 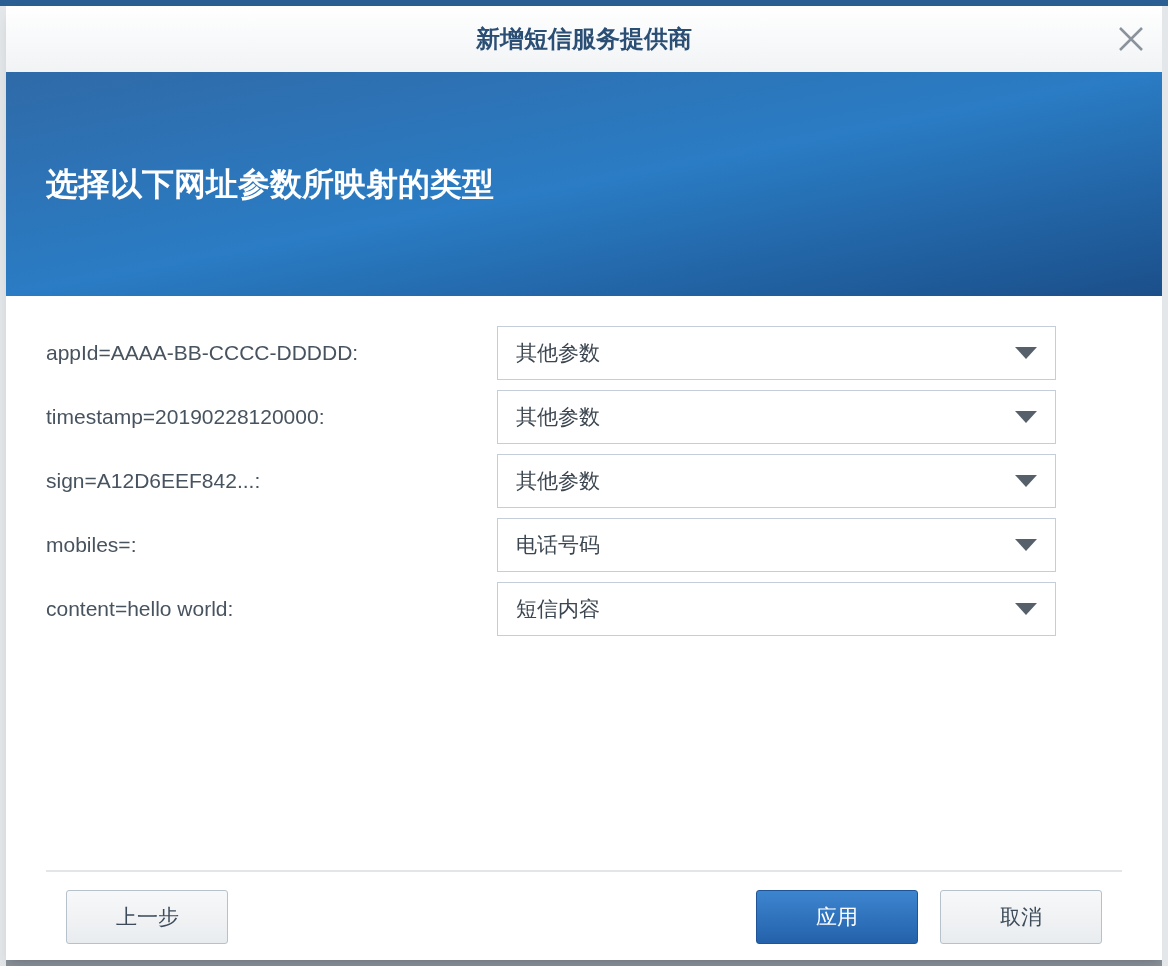 I want to click on select-field: 电话号码, so click(x=776, y=545).